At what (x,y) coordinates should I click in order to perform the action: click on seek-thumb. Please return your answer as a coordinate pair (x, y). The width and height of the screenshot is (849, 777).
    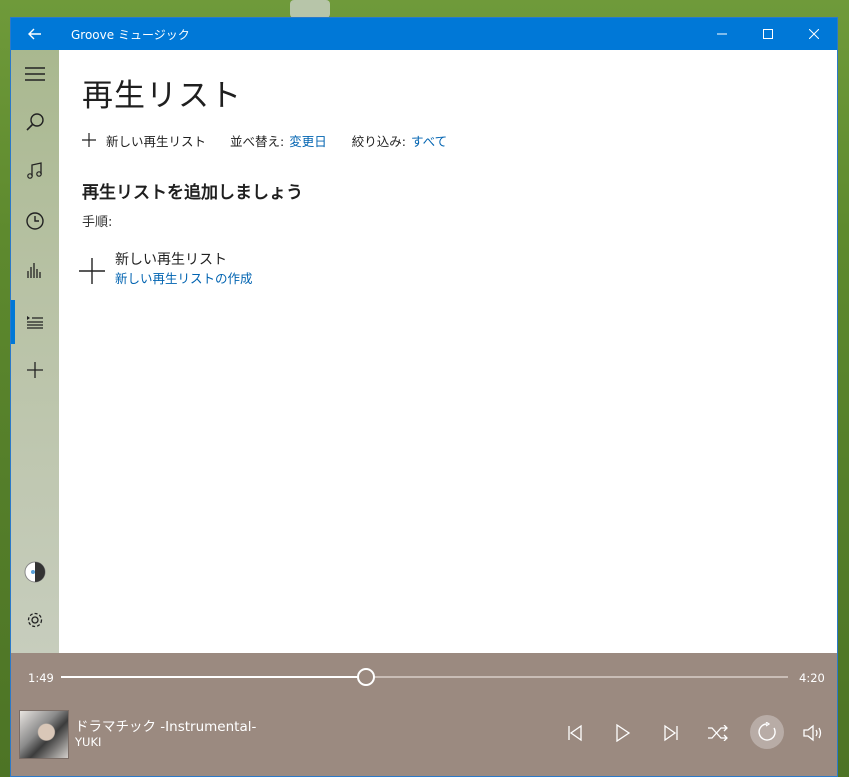
    Looking at the image, I should click on (366, 677).